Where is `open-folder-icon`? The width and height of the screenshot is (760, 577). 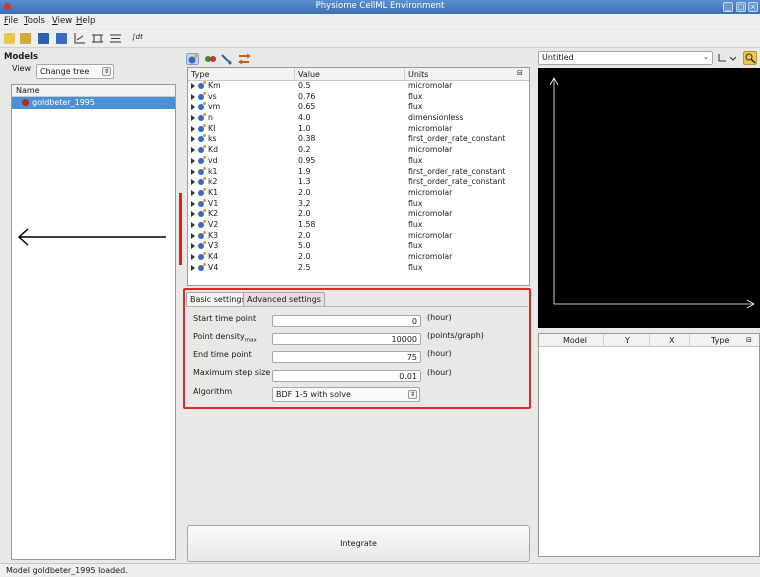
open-folder-icon is located at coordinates (25, 38).